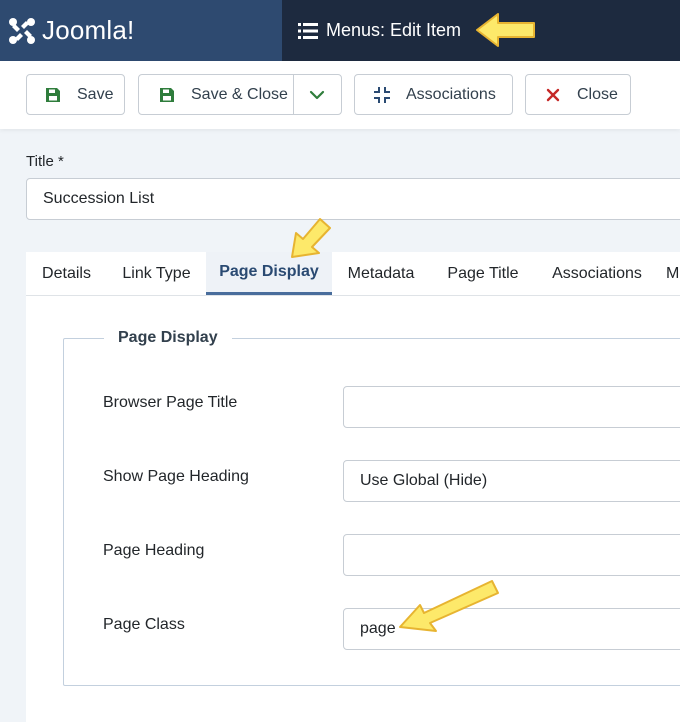 Image resolution: width=680 pixels, height=722 pixels. I want to click on page-title-area: Menus: Edit Item, so click(379, 30).